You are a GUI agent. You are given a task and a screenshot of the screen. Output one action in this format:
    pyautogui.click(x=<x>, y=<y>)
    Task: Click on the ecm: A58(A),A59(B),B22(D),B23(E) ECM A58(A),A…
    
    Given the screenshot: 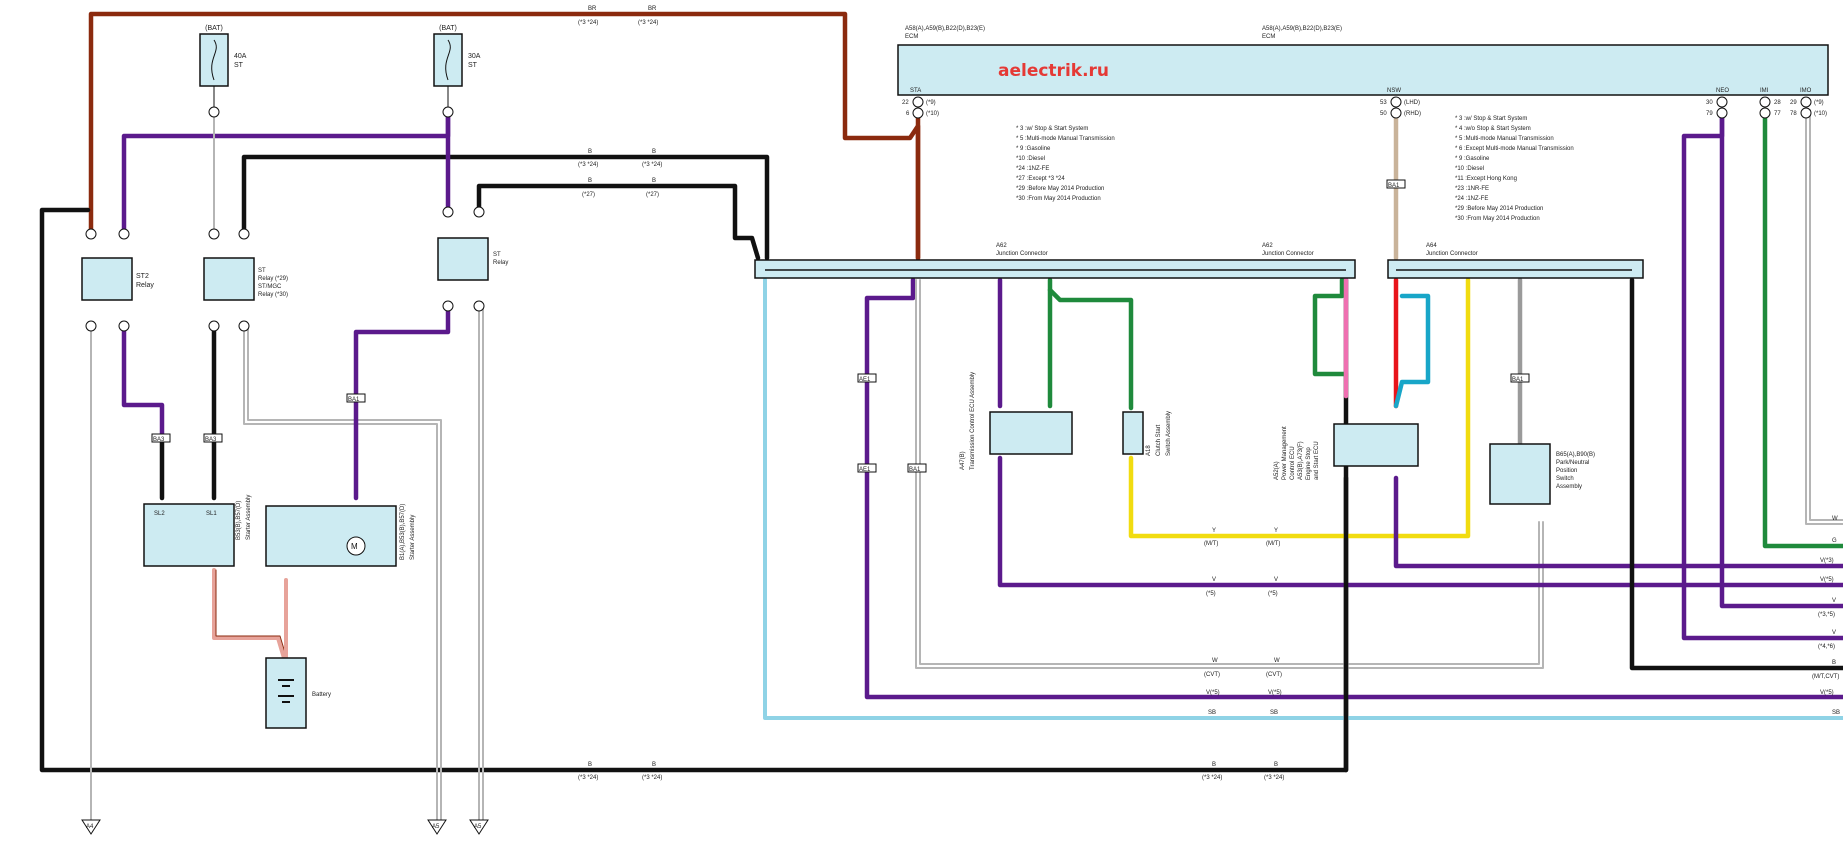 What is the action you would take?
    pyautogui.click(x=1363, y=72)
    